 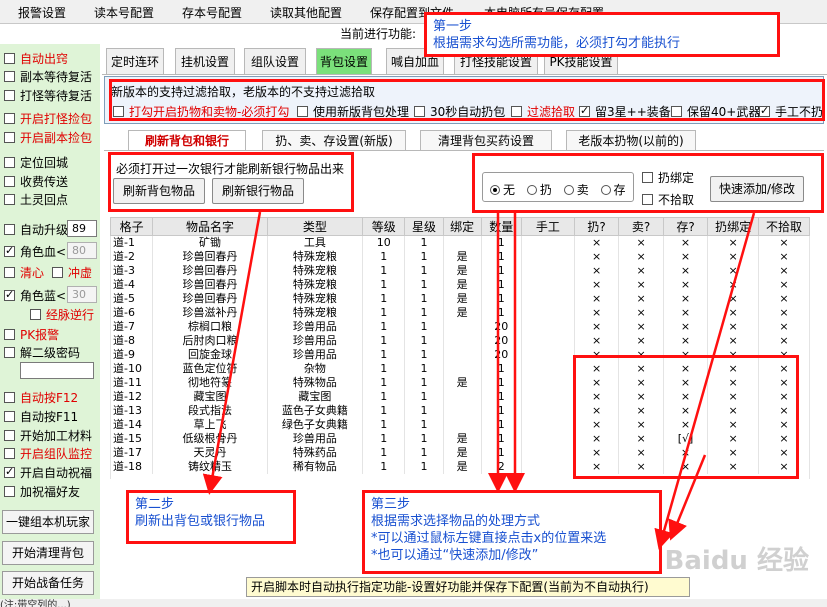 I want to click on watermark-logo: Baidu 经验, so click(x=736, y=561).